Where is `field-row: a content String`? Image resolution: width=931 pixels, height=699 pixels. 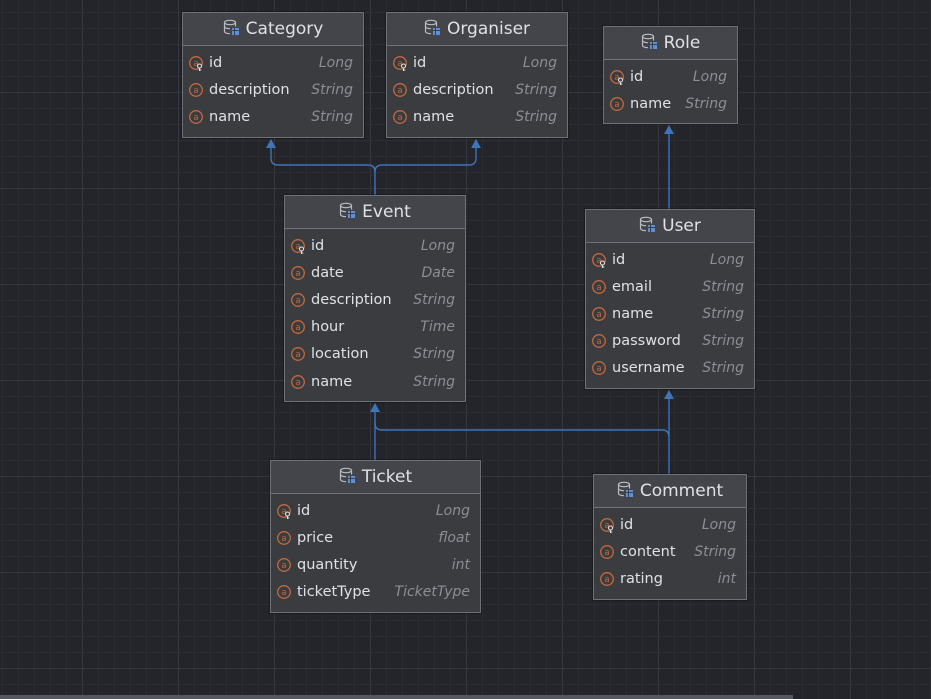 field-row: a content String is located at coordinates (670, 551).